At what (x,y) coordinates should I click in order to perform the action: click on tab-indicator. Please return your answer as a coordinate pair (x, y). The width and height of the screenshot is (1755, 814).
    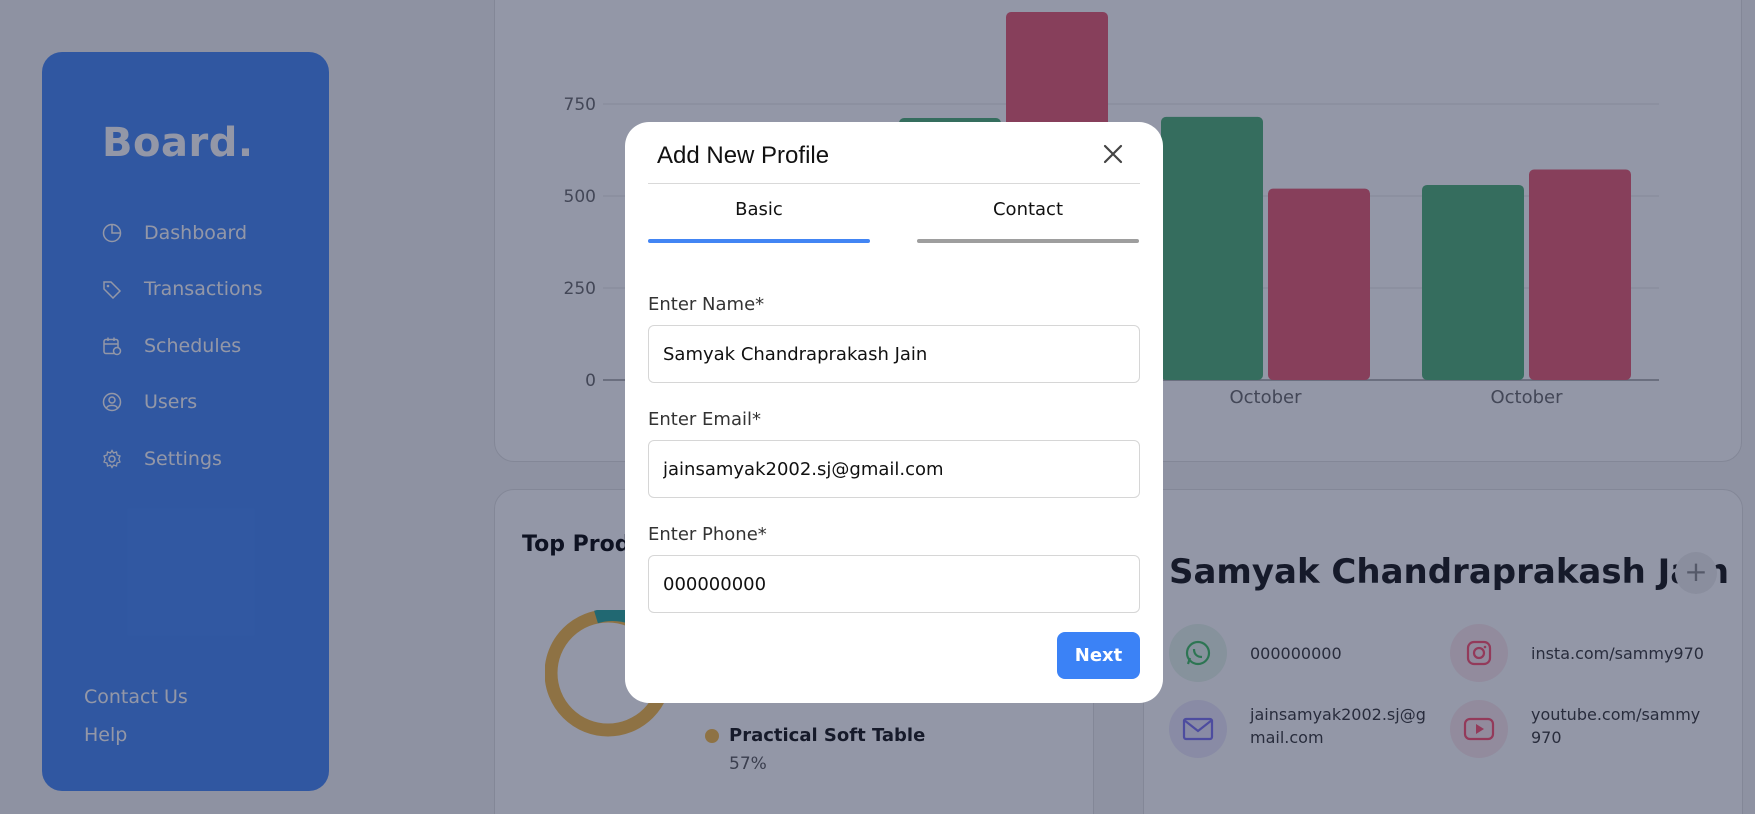
    Looking at the image, I should click on (1028, 241).